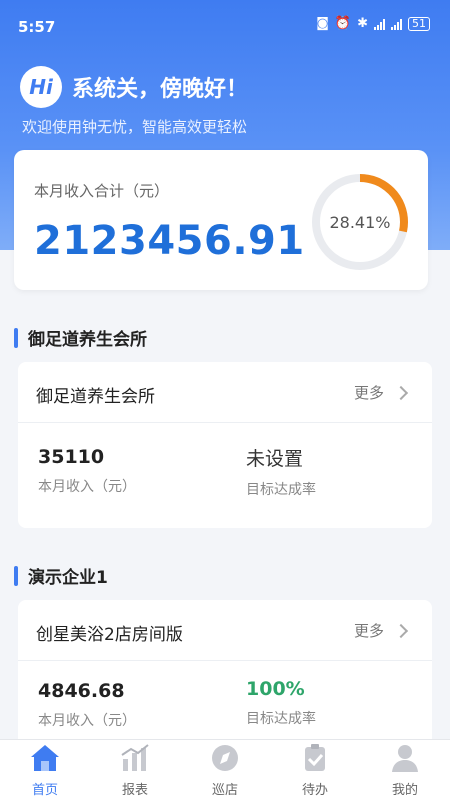 This screenshot has width=450, height=800. Describe the element at coordinates (281, 703) in the screenshot. I see `target-stat: 100% 目标达成率` at that location.